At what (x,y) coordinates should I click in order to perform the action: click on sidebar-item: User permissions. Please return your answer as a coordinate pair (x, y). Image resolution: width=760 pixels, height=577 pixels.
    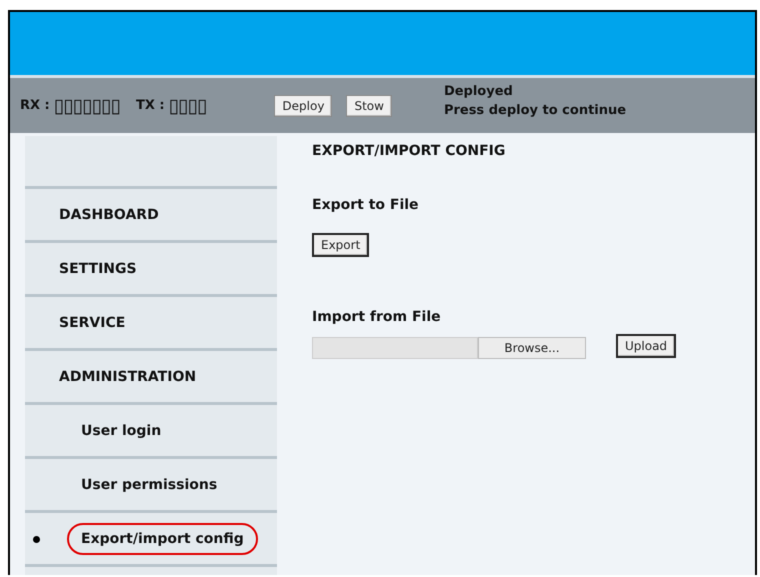
    Looking at the image, I should click on (149, 484).